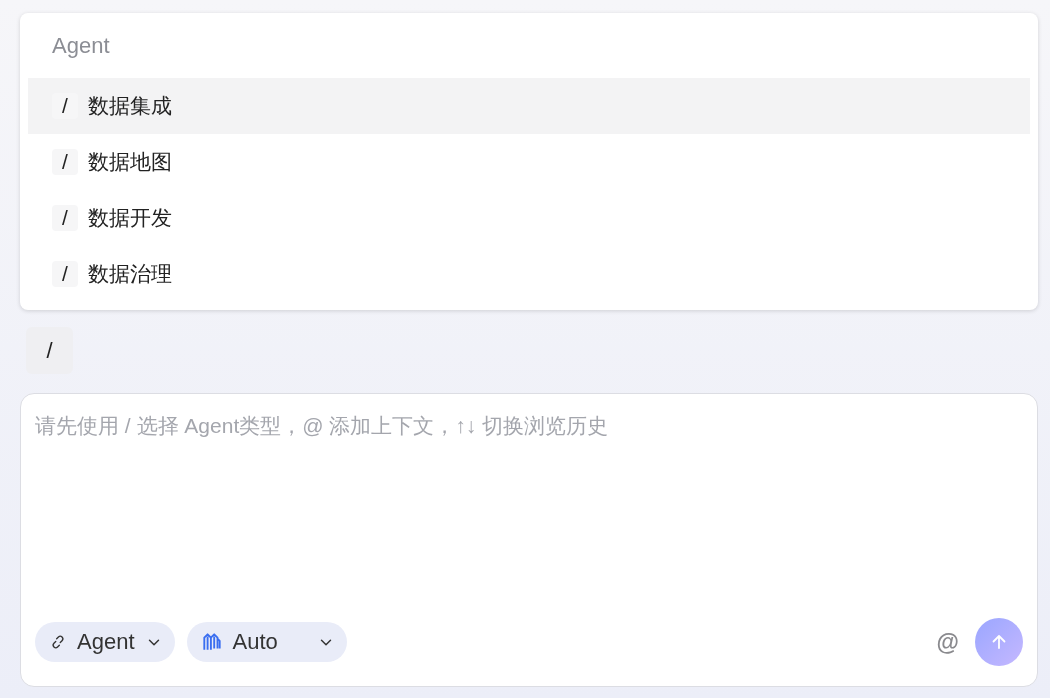  Describe the element at coordinates (130, 274) in the screenshot. I see `menu-item-label: 数据治理` at that location.